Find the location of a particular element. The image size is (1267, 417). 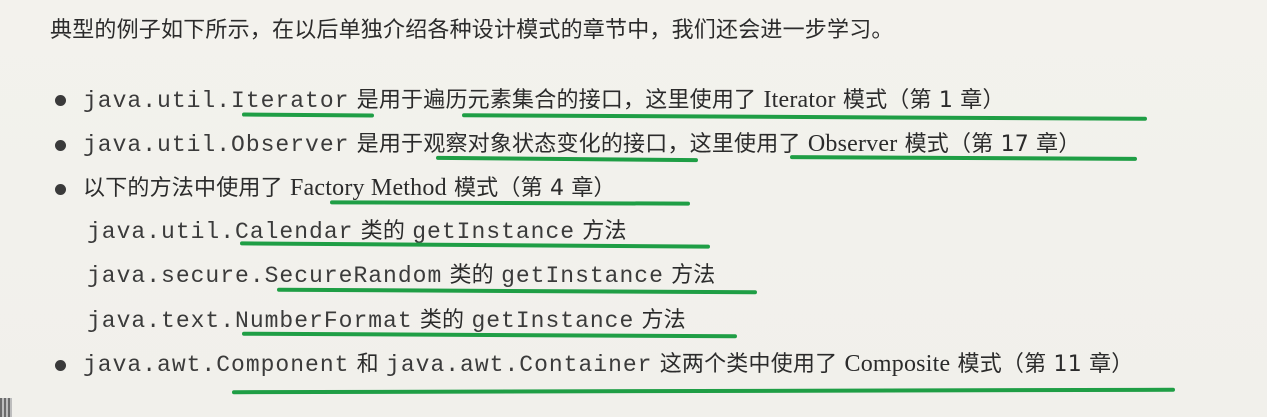

chapter-ref: 模式（第 17 章） is located at coordinates (989, 144).